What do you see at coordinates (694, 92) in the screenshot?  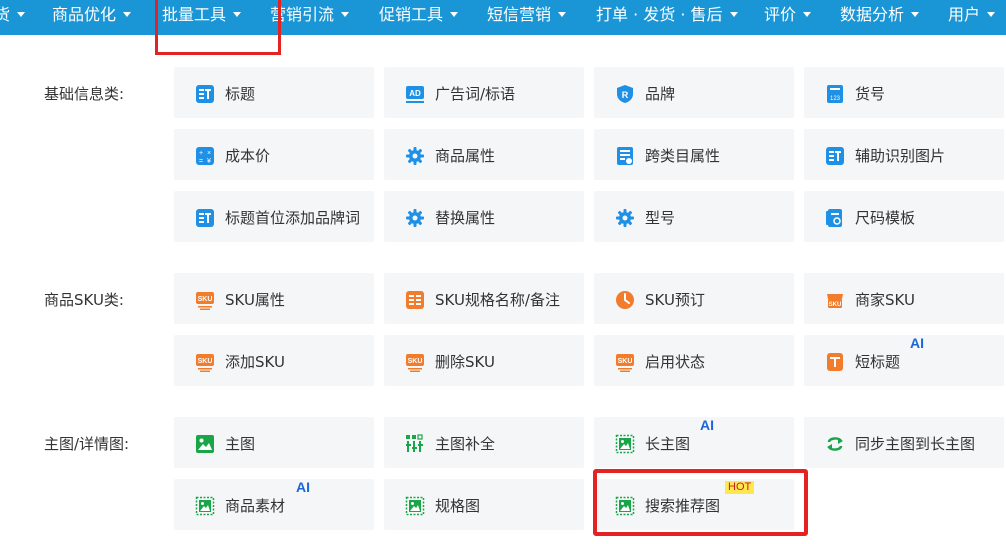 I see `tile-brand: R 品牌` at bounding box center [694, 92].